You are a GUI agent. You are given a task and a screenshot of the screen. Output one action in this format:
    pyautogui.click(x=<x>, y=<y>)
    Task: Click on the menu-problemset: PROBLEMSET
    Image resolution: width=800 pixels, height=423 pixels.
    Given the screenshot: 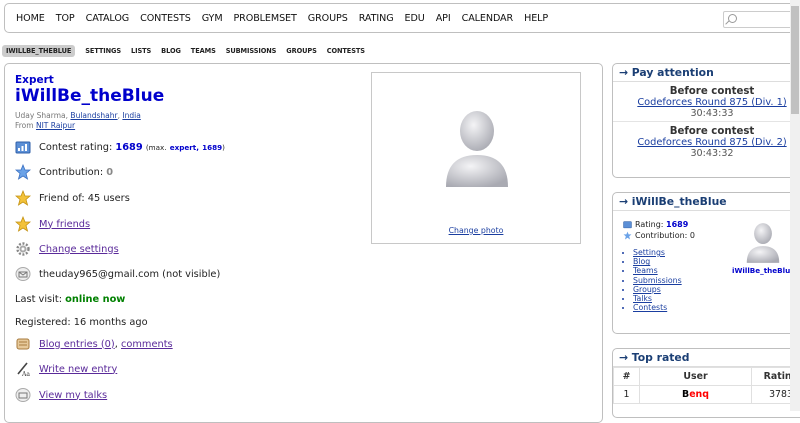 What is the action you would take?
    pyautogui.click(x=265, y=18)
    